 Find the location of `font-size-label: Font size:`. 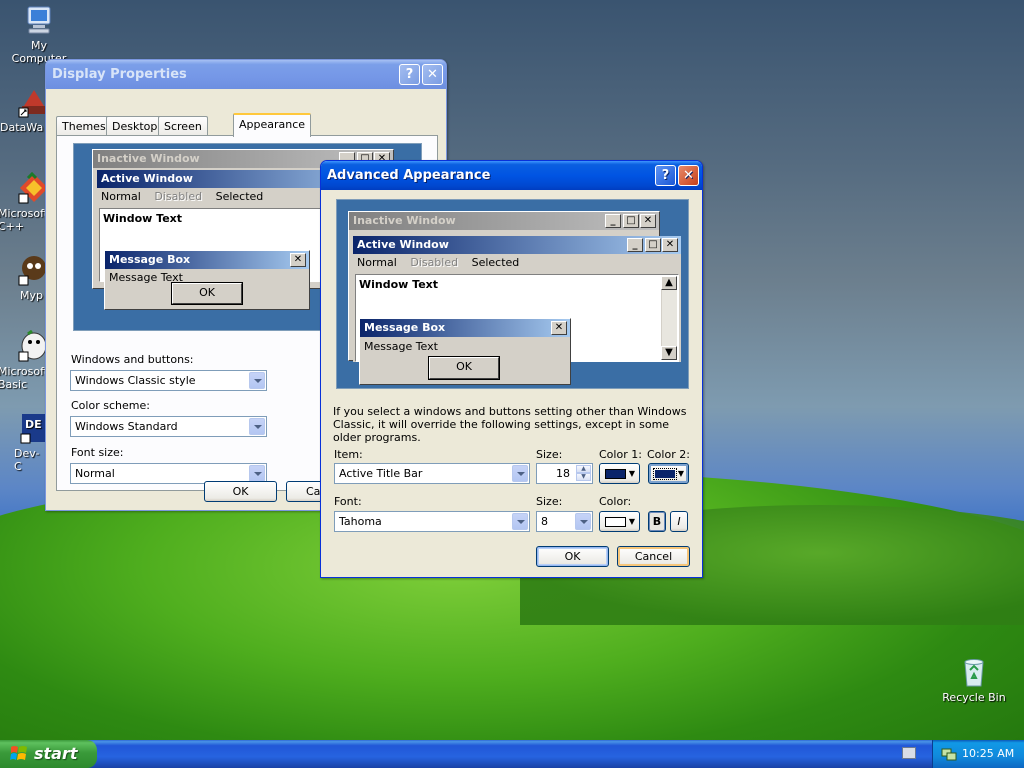

font-size-label: Font size: is located at coordinates (97, 452).